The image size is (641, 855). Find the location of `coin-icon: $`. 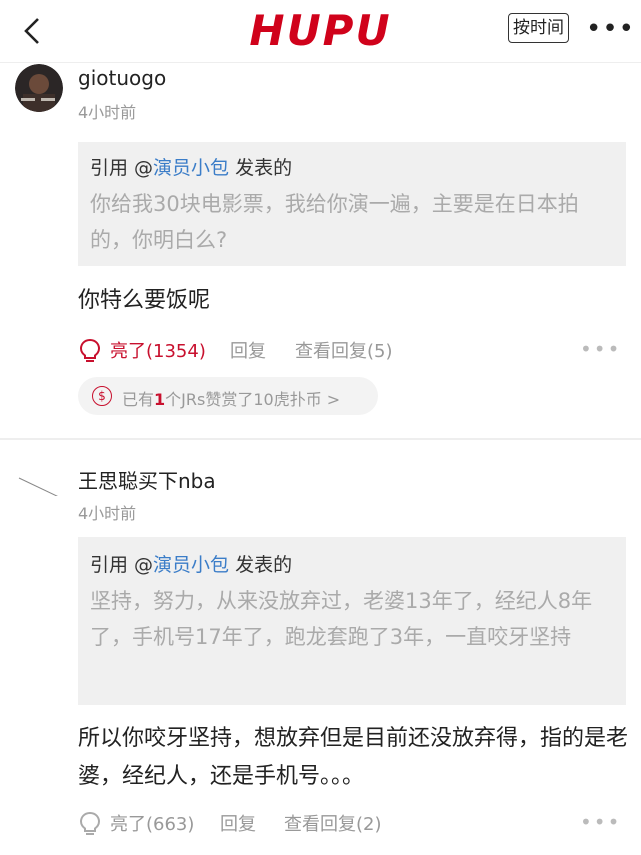

coin-icon: $ is located at coordinates (102, 396).